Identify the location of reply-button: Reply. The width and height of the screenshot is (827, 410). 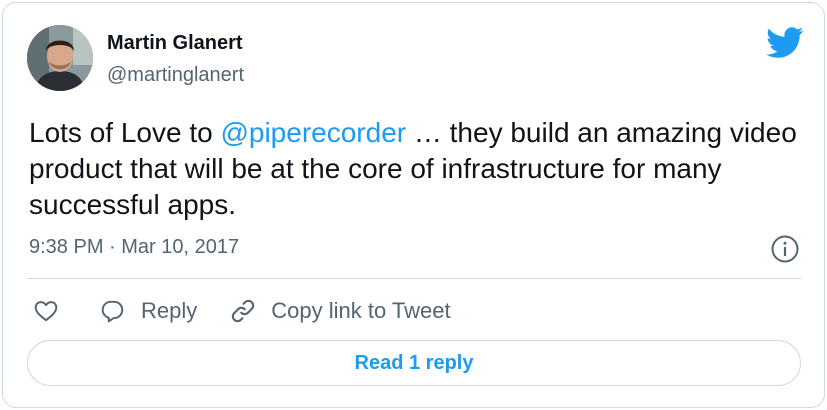
(148, 311).